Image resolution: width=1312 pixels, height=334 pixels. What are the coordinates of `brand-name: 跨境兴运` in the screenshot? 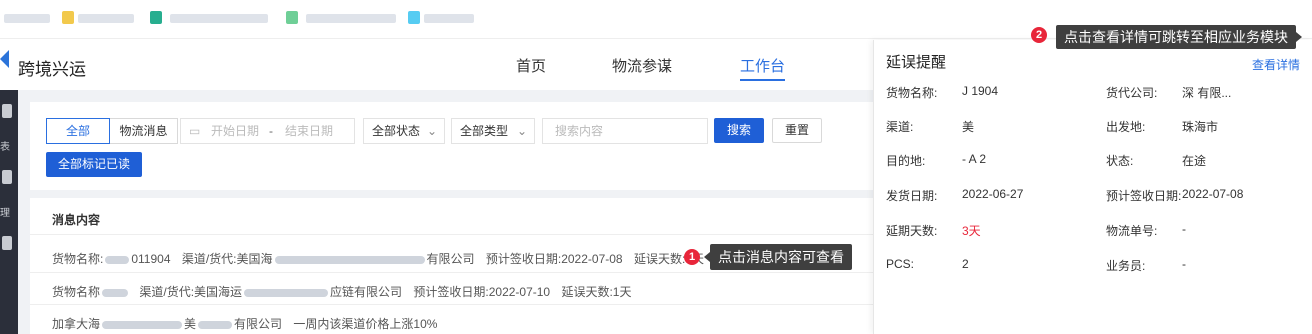 It's located at (52, 67).